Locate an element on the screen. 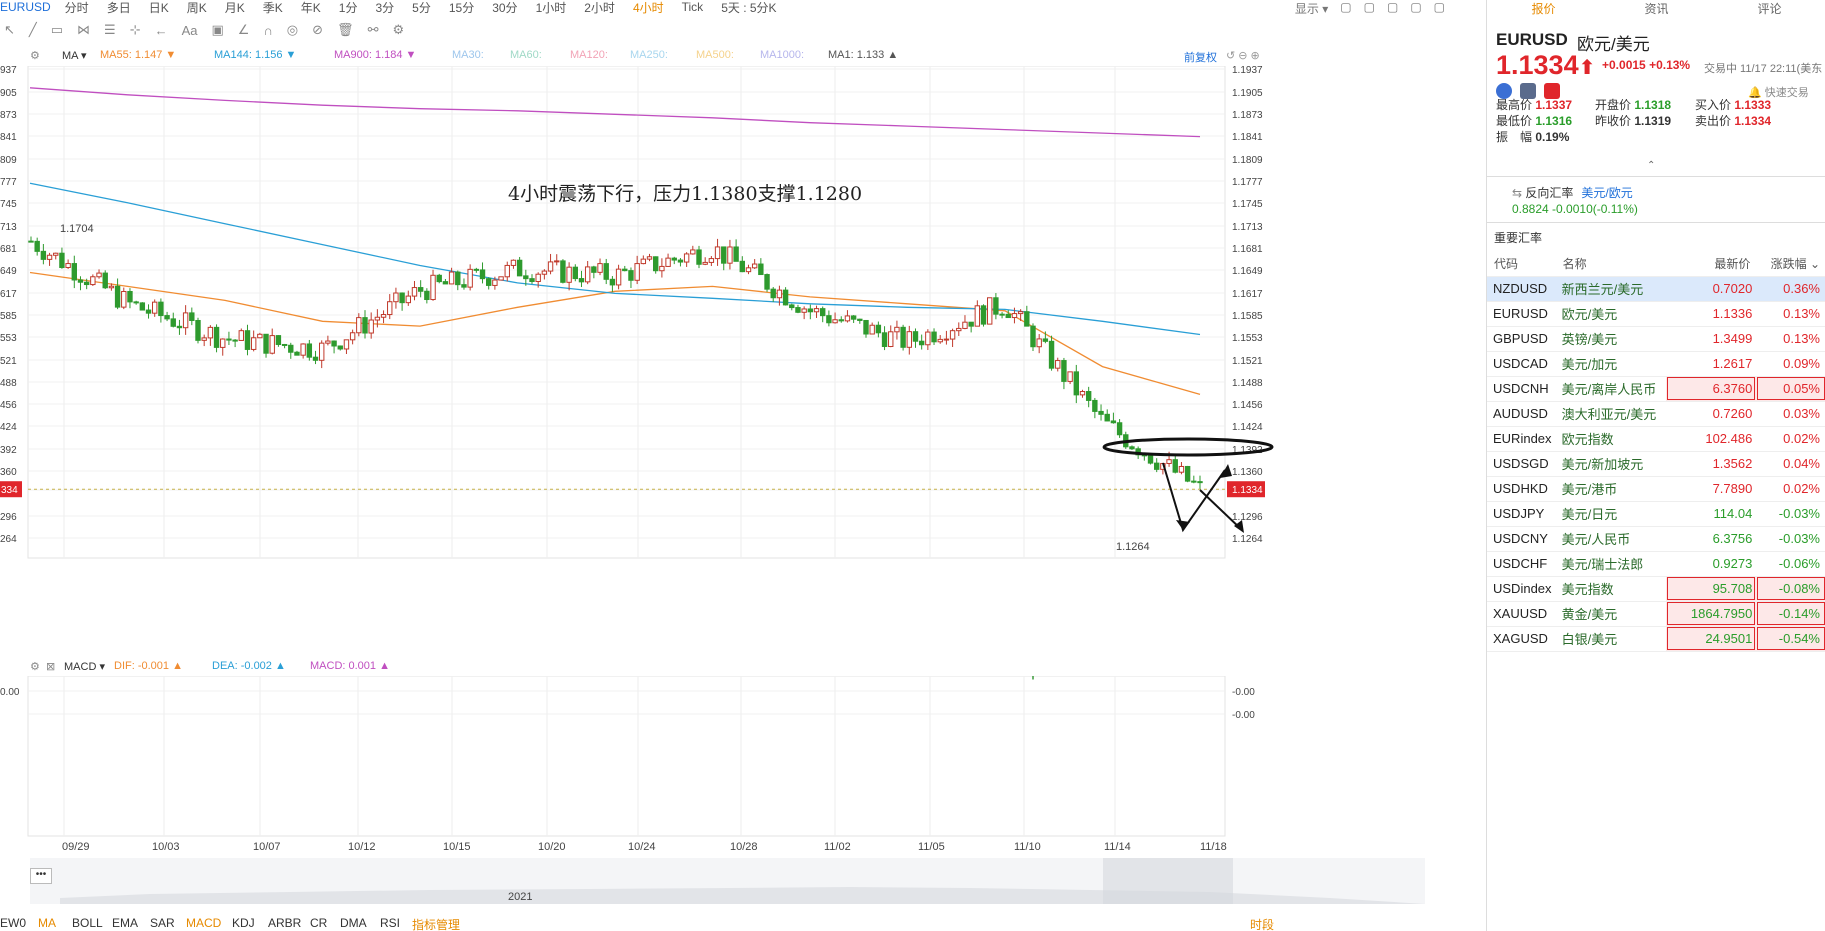  period-tab-8: 3分 is located at coordinates (384, 8).